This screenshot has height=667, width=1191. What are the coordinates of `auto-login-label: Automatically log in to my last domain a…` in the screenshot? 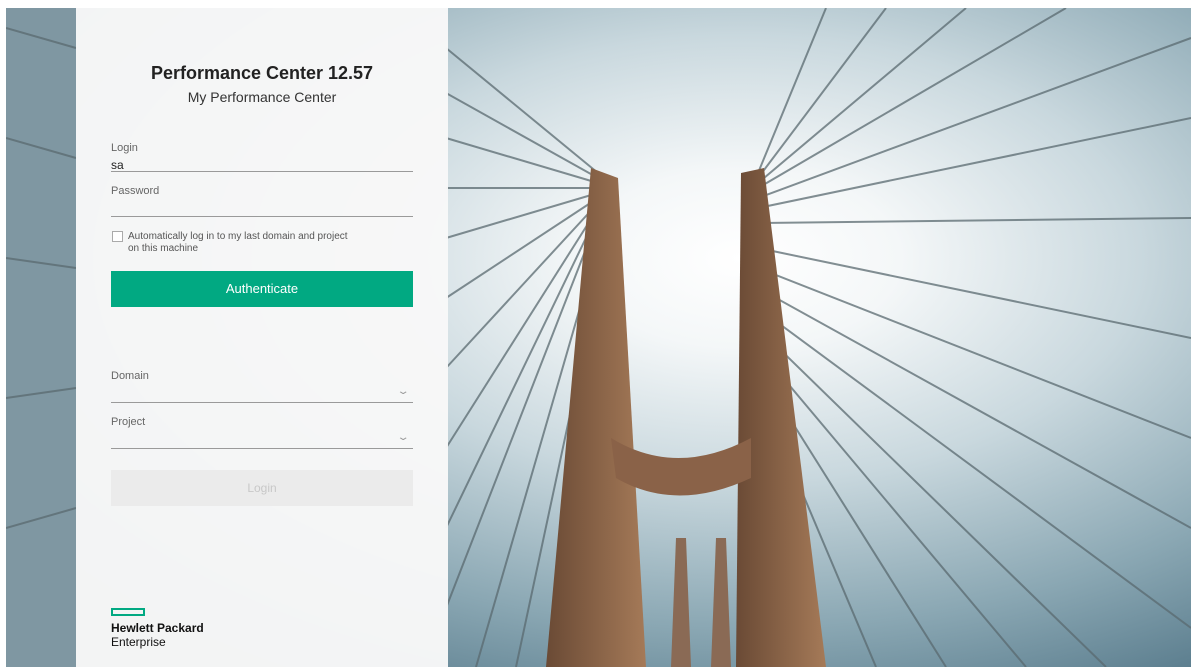 It's located at (238, 242).